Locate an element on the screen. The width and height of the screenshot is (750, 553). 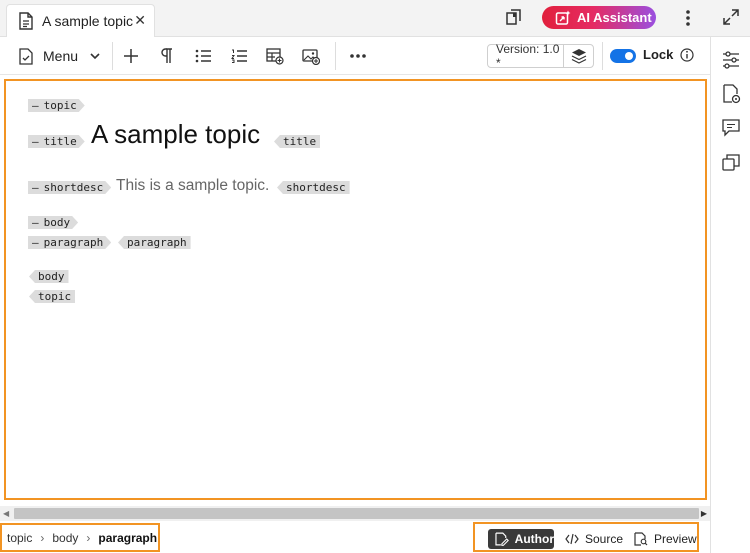
insert-element-button is located at coordinates (131, 56).